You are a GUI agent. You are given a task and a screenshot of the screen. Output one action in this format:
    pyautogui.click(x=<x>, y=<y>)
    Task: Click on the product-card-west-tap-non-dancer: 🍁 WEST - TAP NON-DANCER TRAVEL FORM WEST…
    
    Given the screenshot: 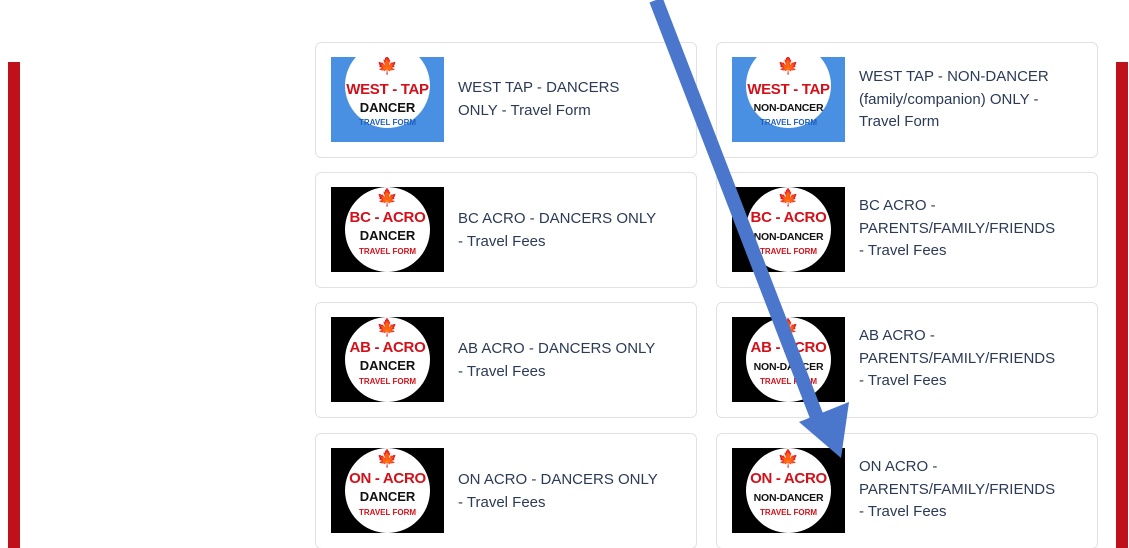 What is the action you would take?
    pyautogui.click(x=907, y=100)
    